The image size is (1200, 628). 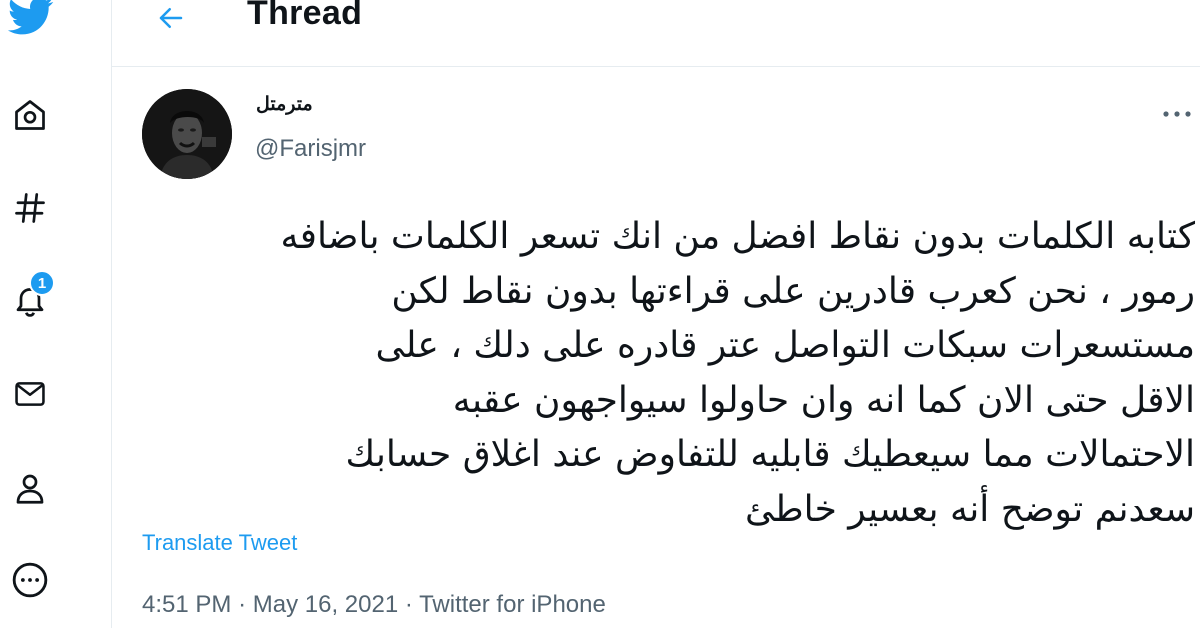 I want to click on tweet-text-line: سعدنم توضح أنه بعسير خاطئ, so click(x=969, y=509).